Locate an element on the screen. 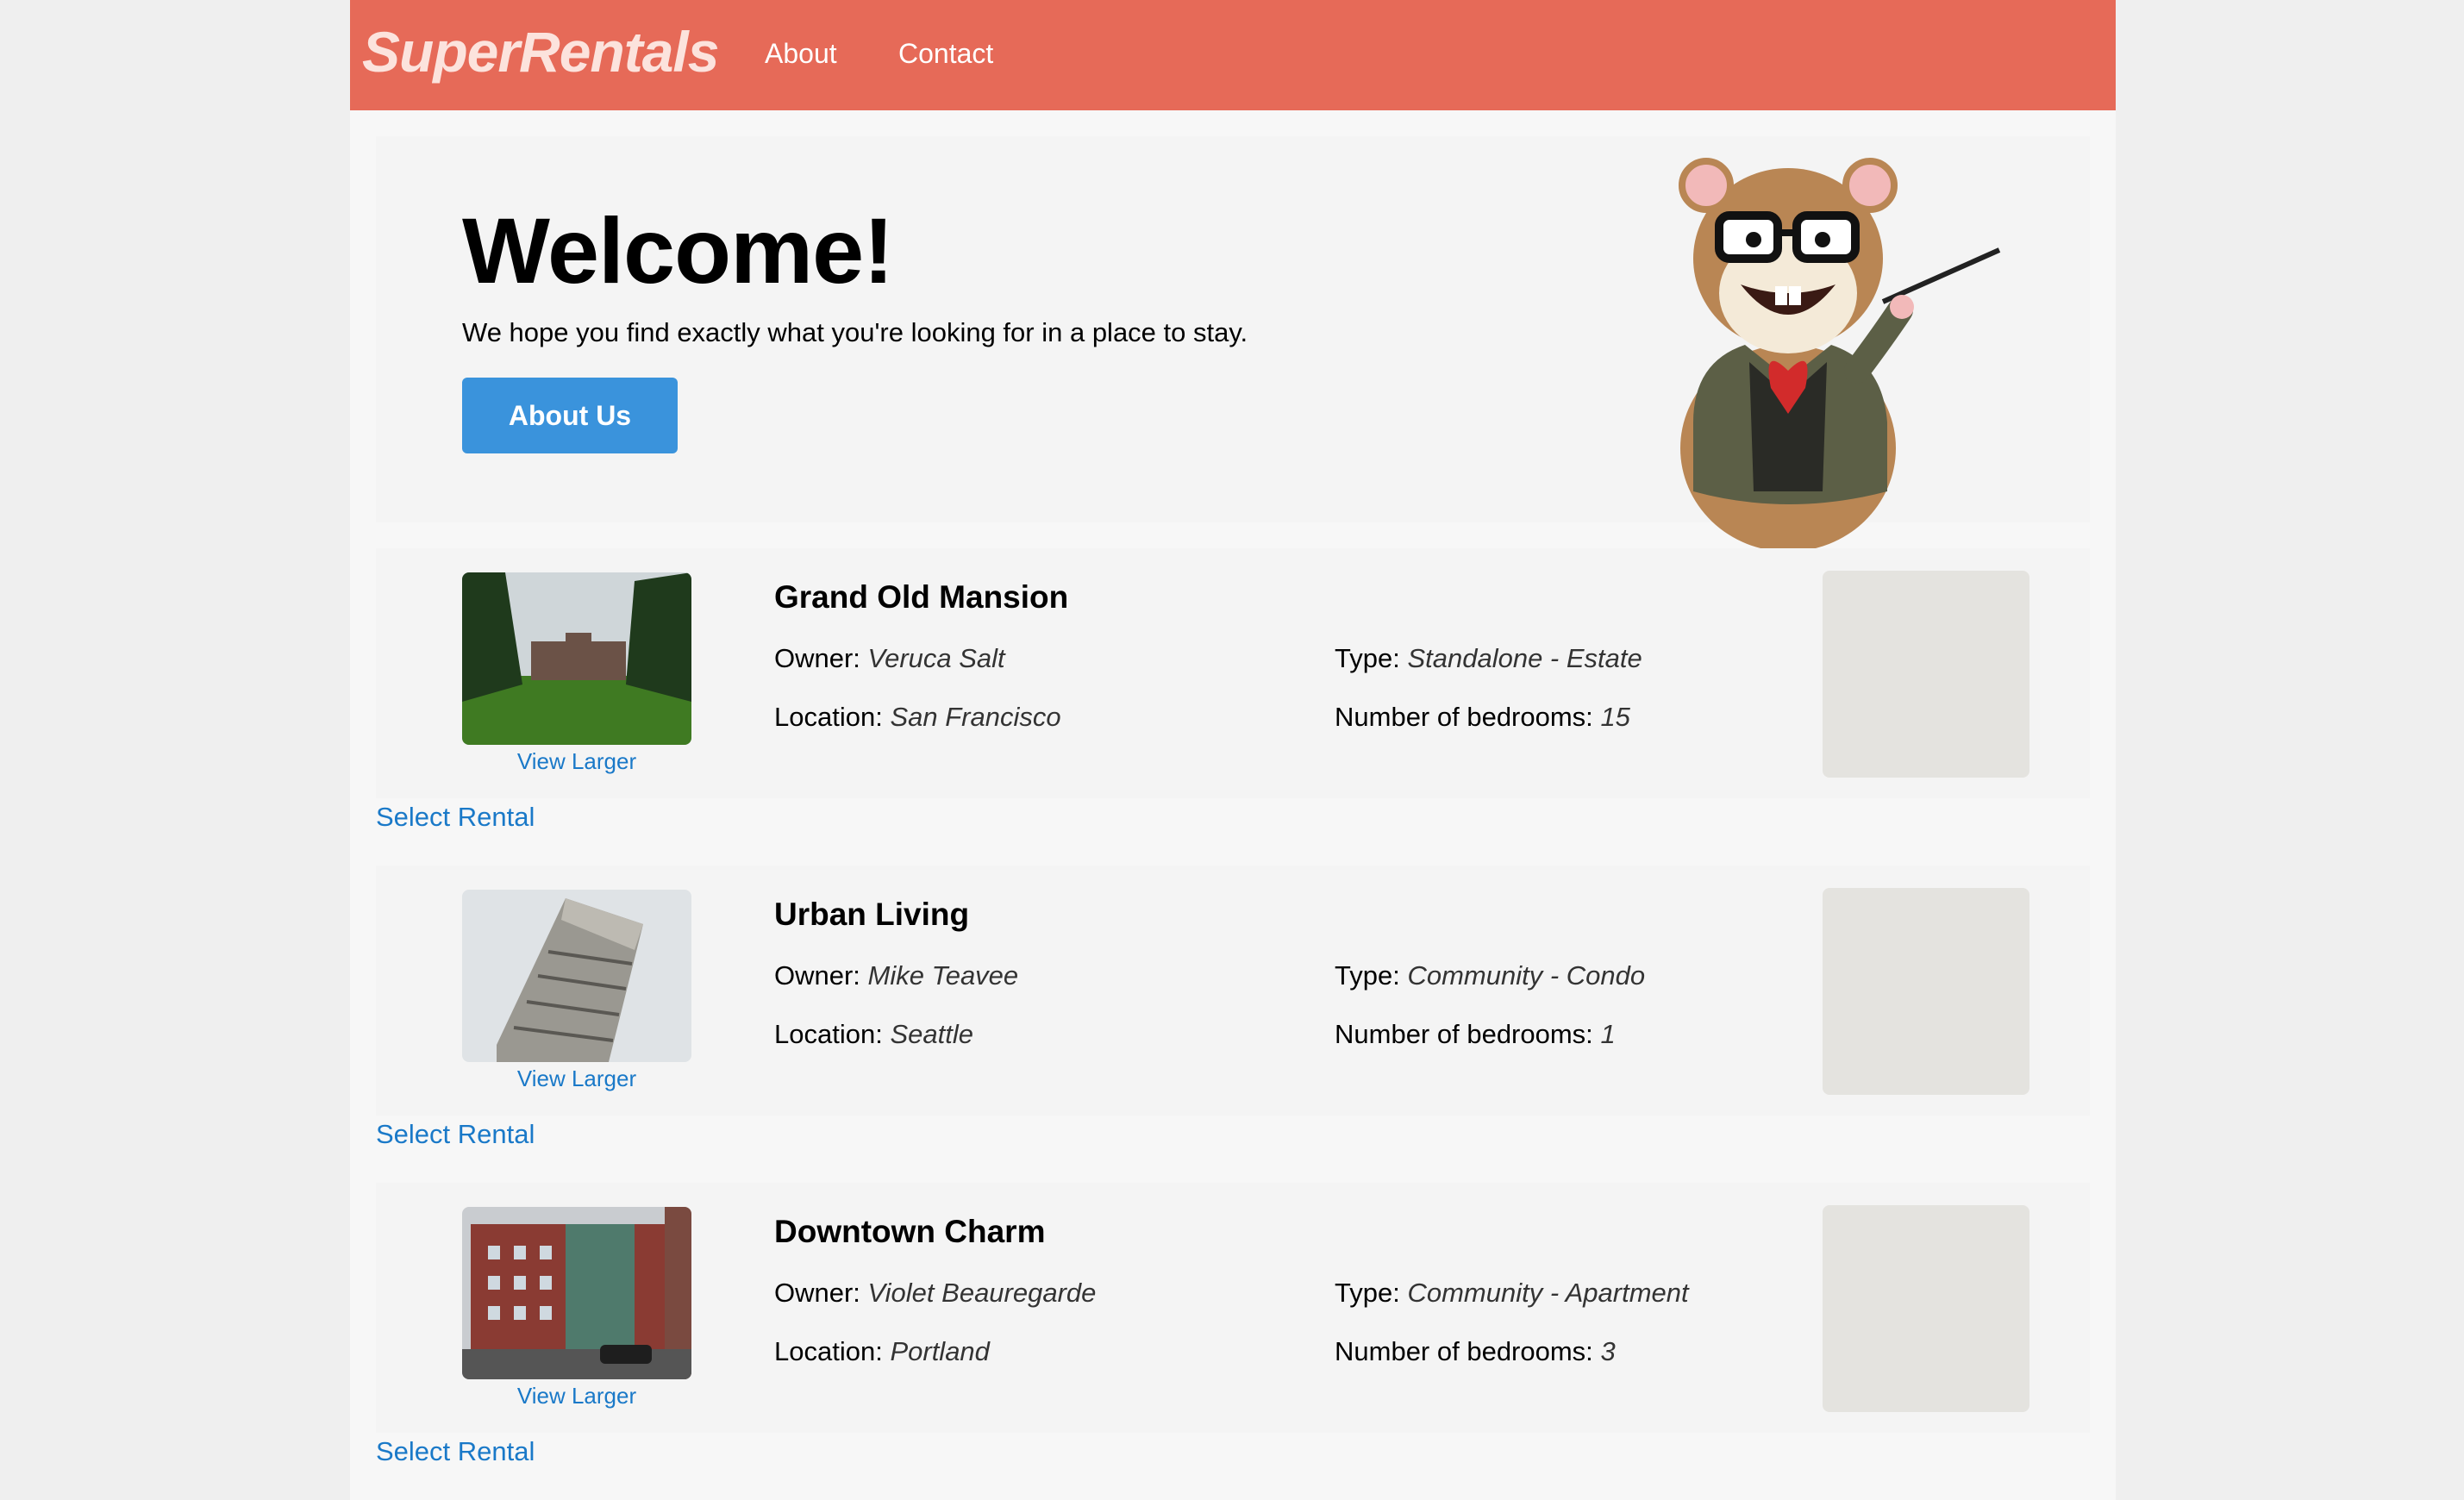 The height and width of the screenshot is (1500, 2464). type-value: Community - Condo is located at coordinates (1526, 975).